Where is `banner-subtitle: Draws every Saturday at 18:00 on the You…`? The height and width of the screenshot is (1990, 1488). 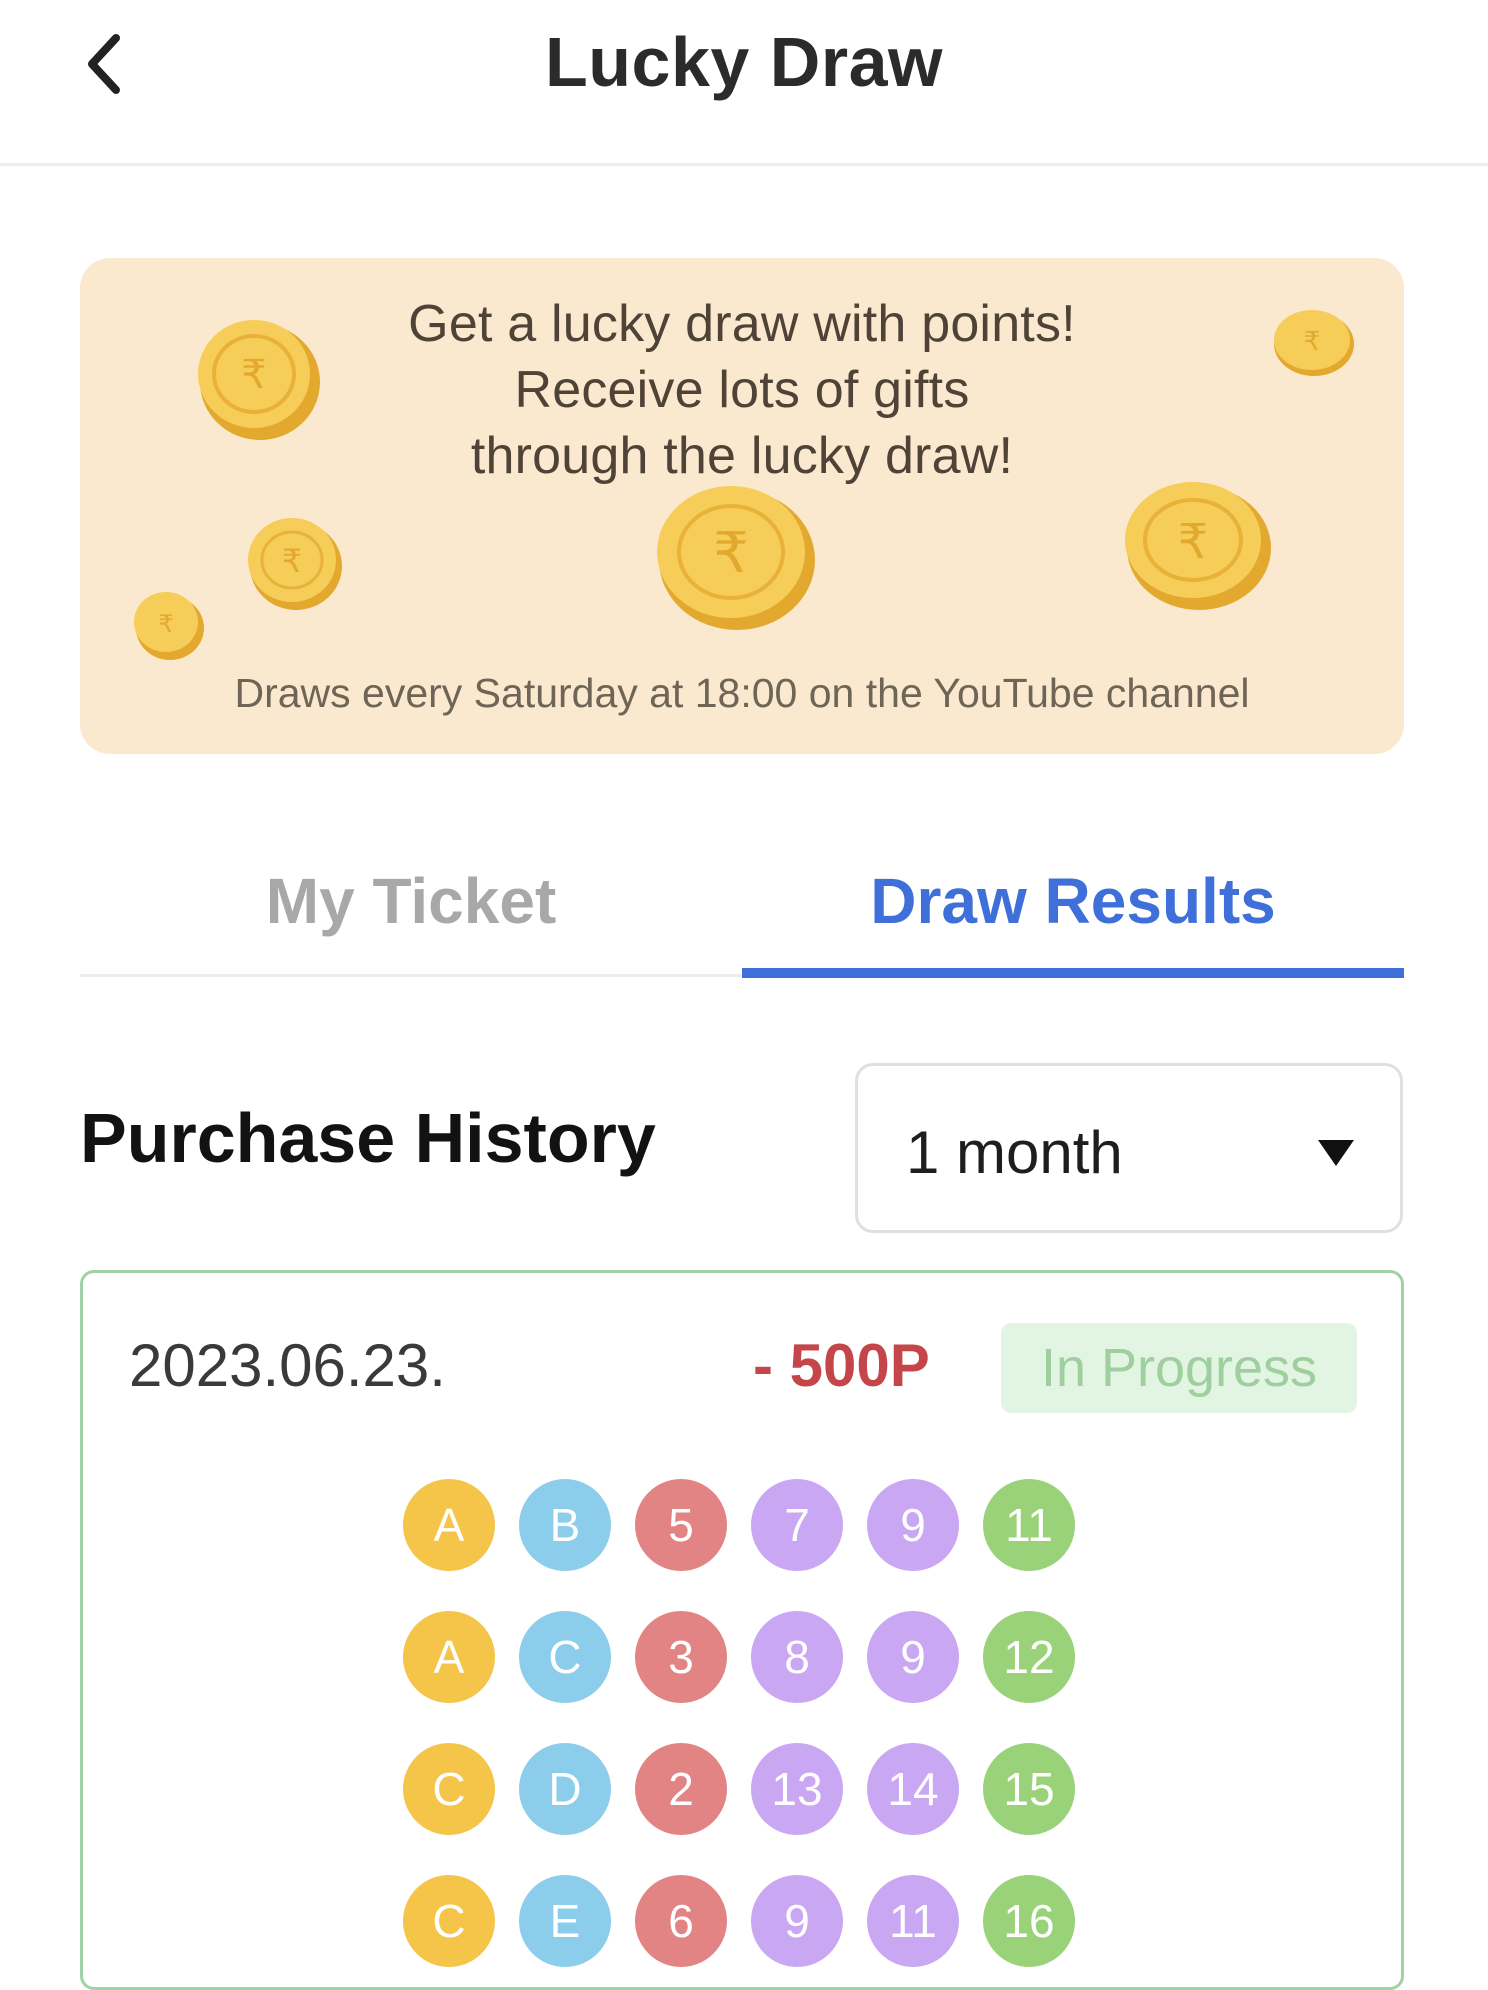
banner-subtitle: Draws every Saturday at 18:00 on the You… is located at coordinates (742, 693).